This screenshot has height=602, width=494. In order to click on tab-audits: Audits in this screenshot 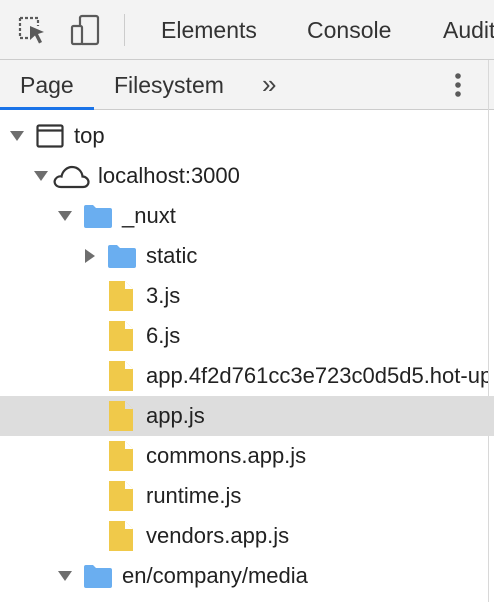, I will do `click(468, 30)`.